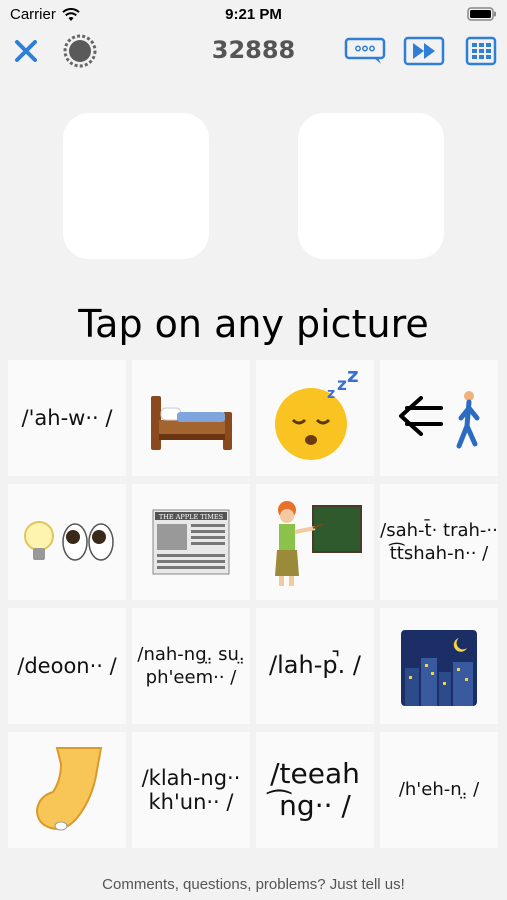 This screenshot has height=900, width=507. I want to click on night-city-icon, so click(439, 668).